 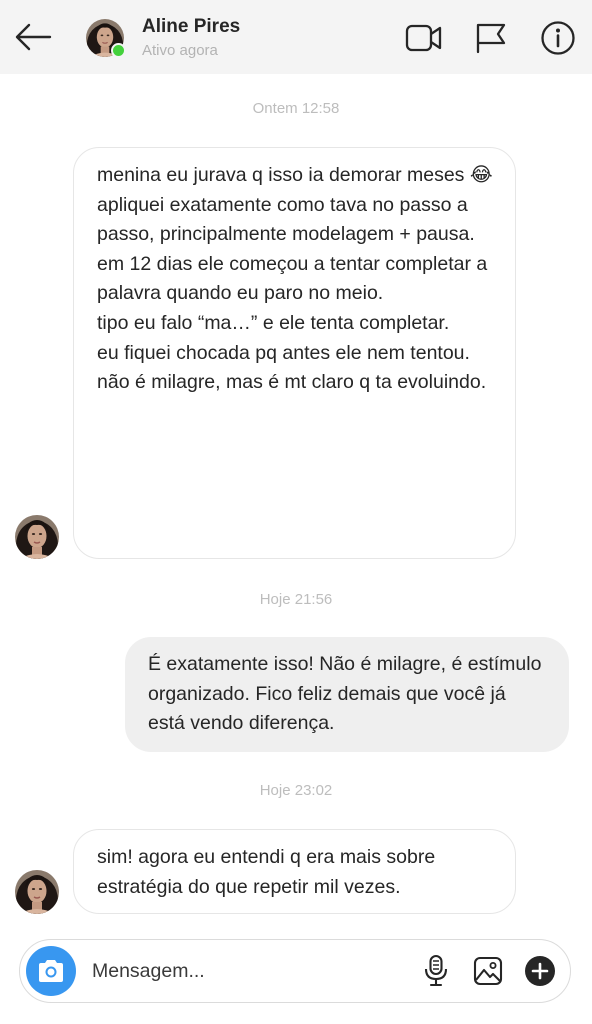 I want to click on image-icon, so click(x=488, y=971).